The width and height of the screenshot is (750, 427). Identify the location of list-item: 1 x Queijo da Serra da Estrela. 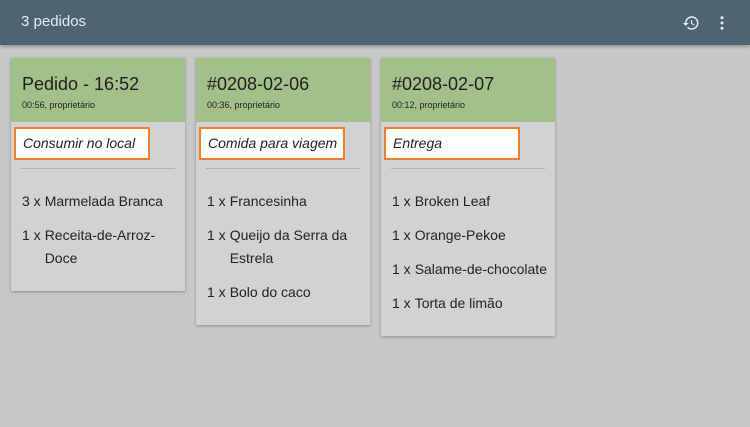
(284, 247).